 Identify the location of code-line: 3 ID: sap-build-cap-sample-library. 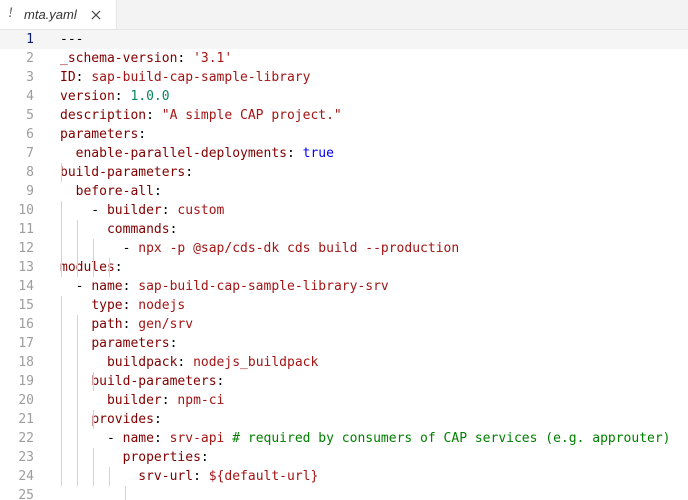
(344, 77).